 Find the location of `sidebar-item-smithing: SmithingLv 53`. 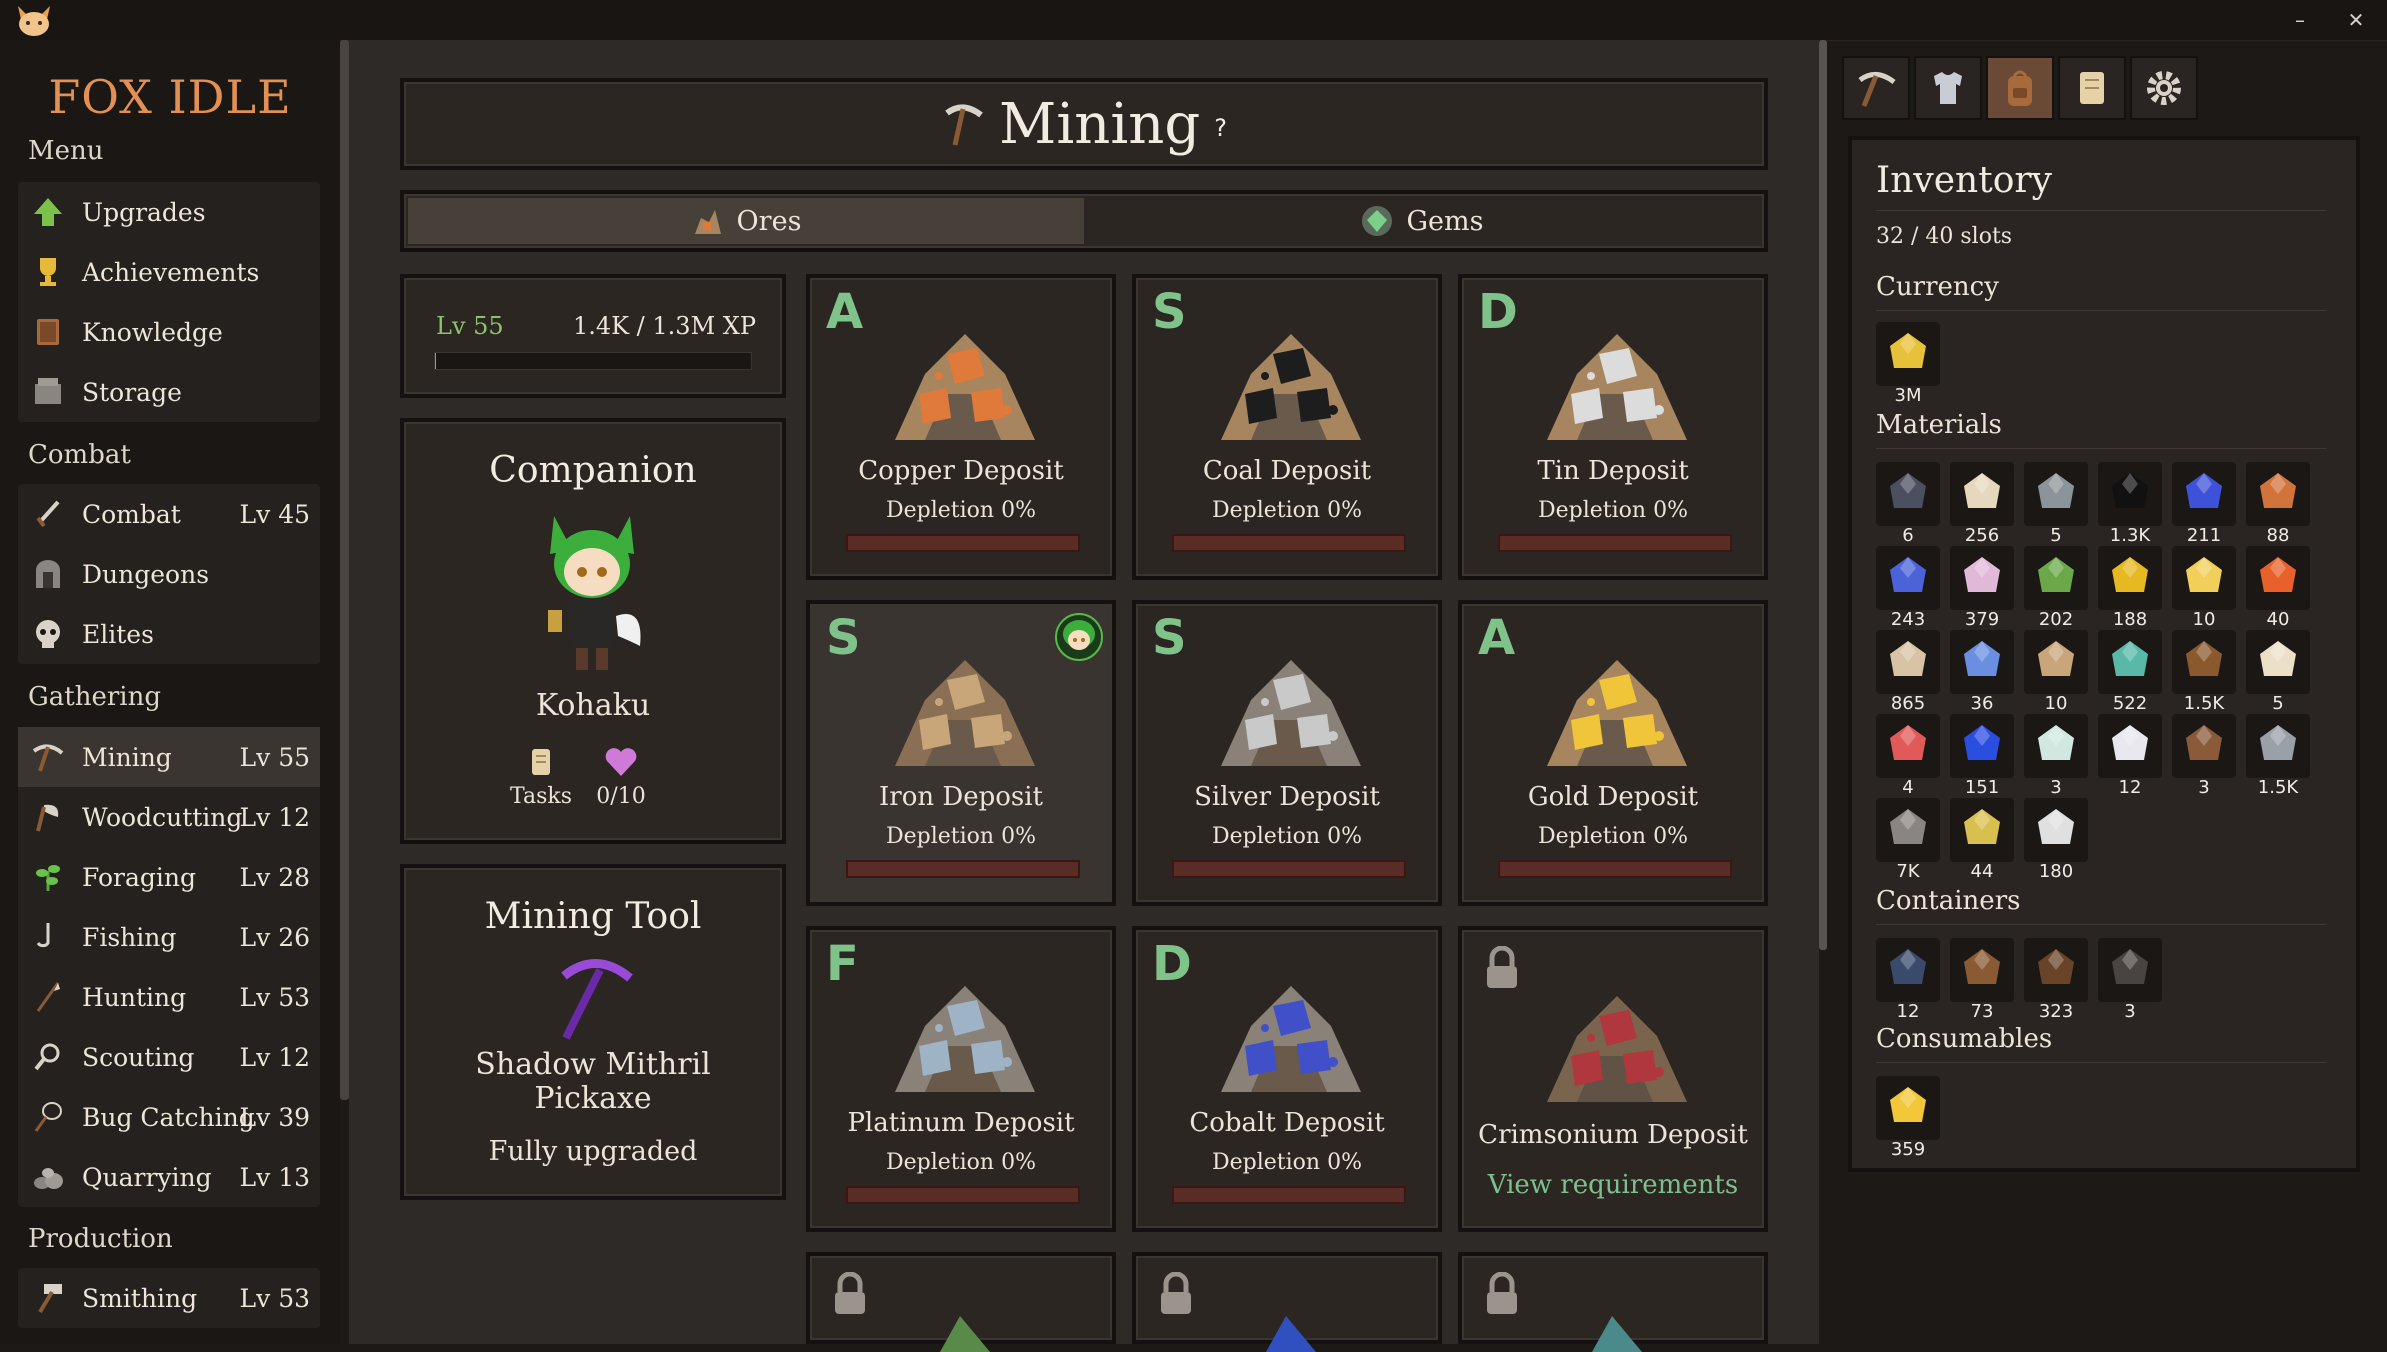

sidebar-item-smithing: SmithingLv 53 is located at coordinates (169, 1298).